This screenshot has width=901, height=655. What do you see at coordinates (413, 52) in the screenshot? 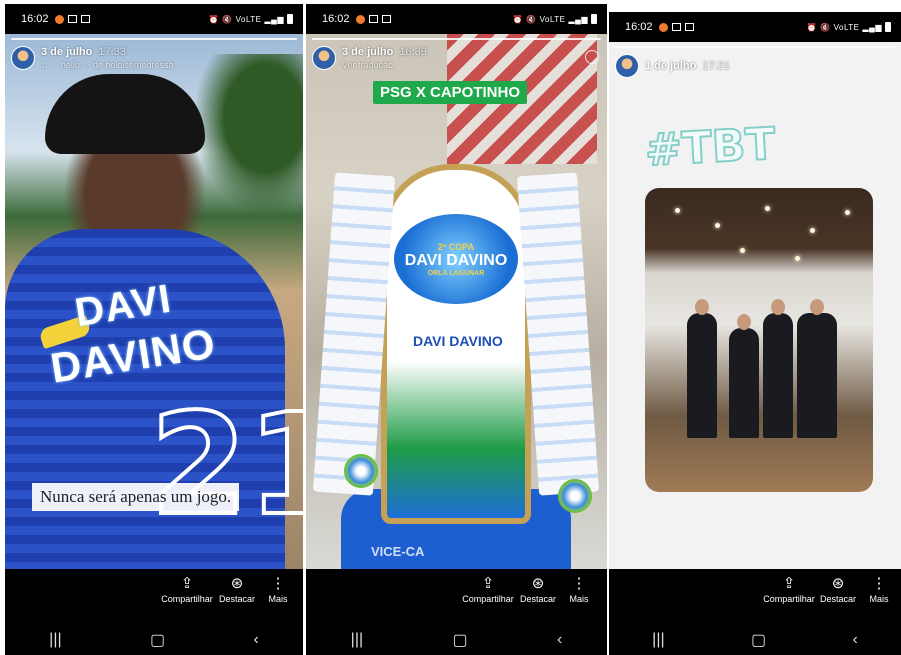
I see `story-time: 16:39` at bounding box center [413, 52].